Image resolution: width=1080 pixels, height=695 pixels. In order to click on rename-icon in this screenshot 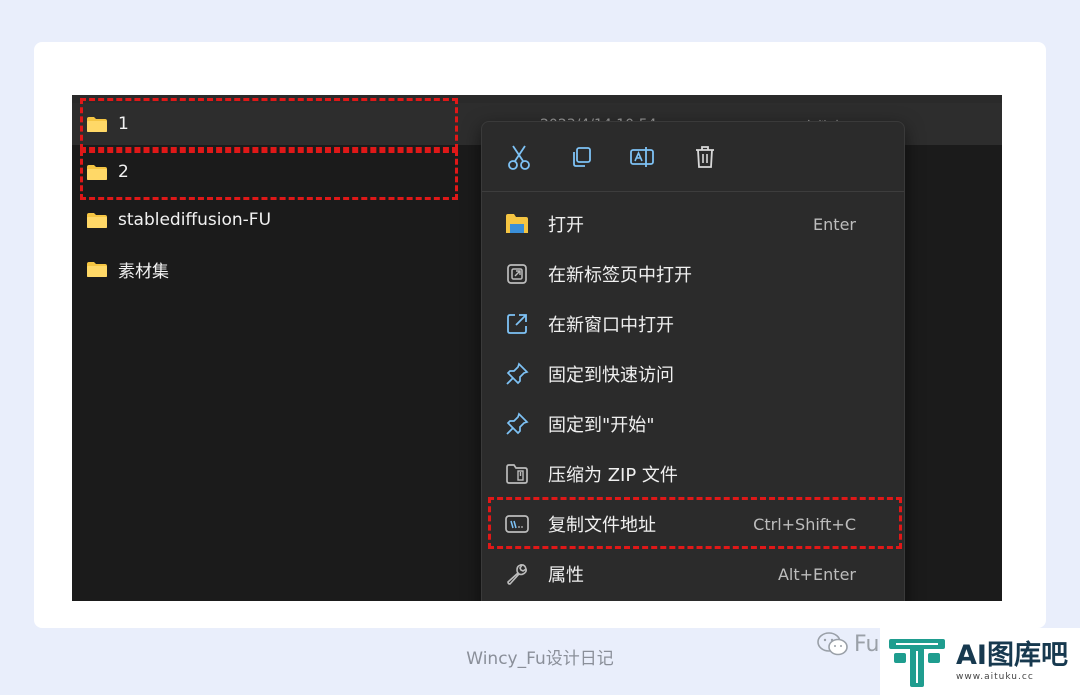, I will do `click(643, 157)`.